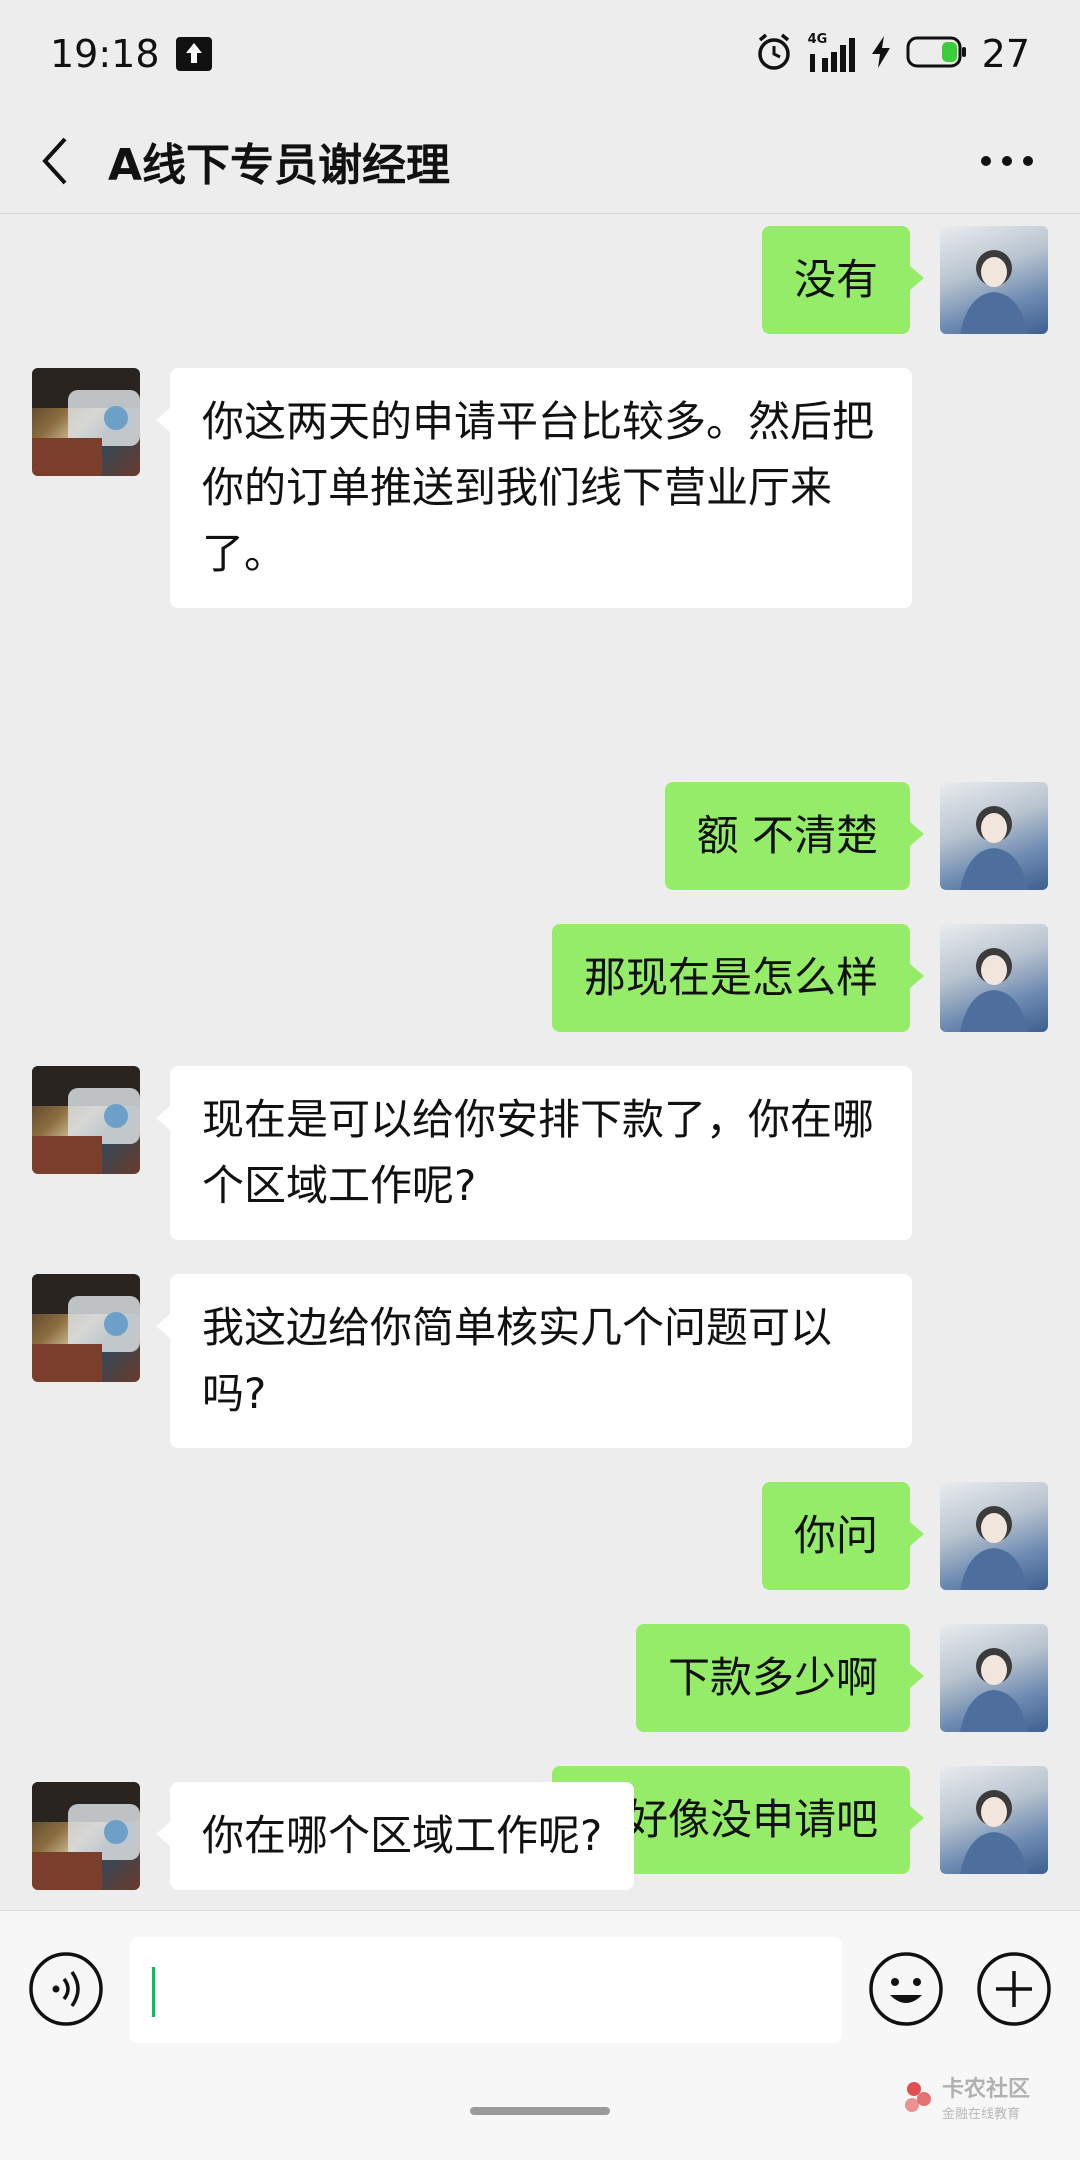 The width and height of the screenshot is (1080, 2160). Describe the element at coordinates (981, 2114) in the screenshot. I see `watermark-sub: 金融在线教育` at that location.